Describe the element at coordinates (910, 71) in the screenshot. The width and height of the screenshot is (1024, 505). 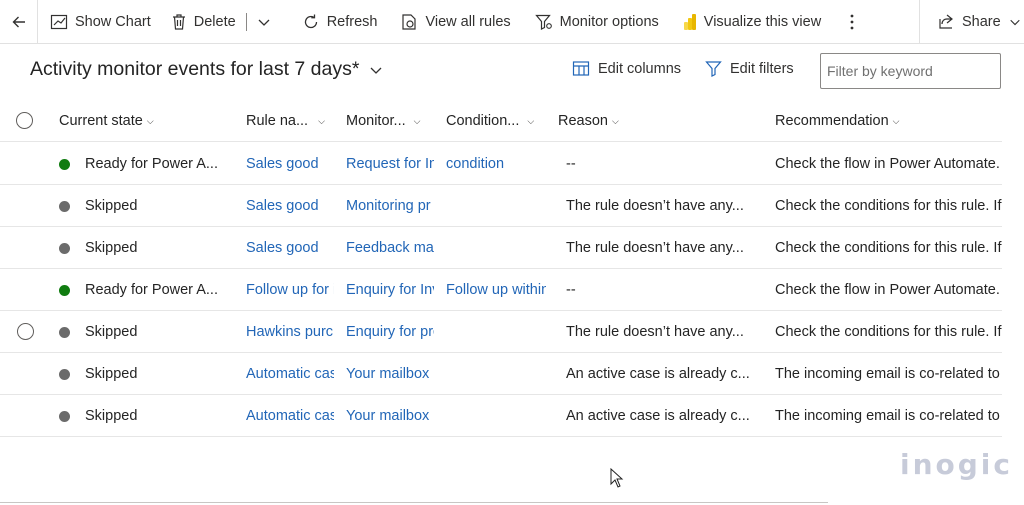
I see `filter-keyword-input` at that location.